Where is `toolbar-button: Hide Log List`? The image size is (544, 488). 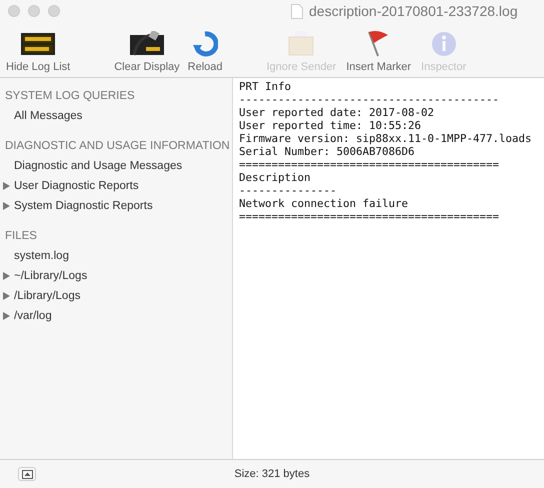
toolbar-button: Hide Log List is located at coordinates (38, 52).